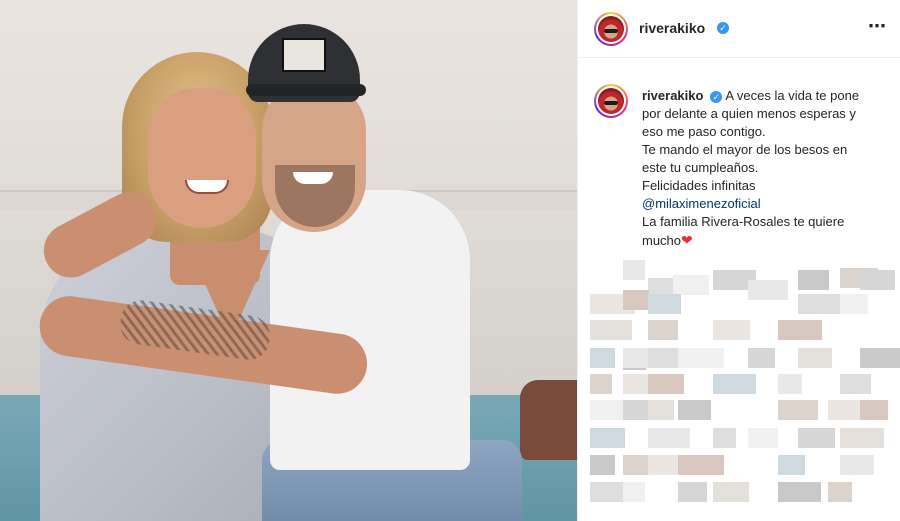 The width and height of the screenshot is (900, 521). Describe the element at coordinates (716, 96) in the screenshot. I see `verified-badge-icon: ✓` at that location.